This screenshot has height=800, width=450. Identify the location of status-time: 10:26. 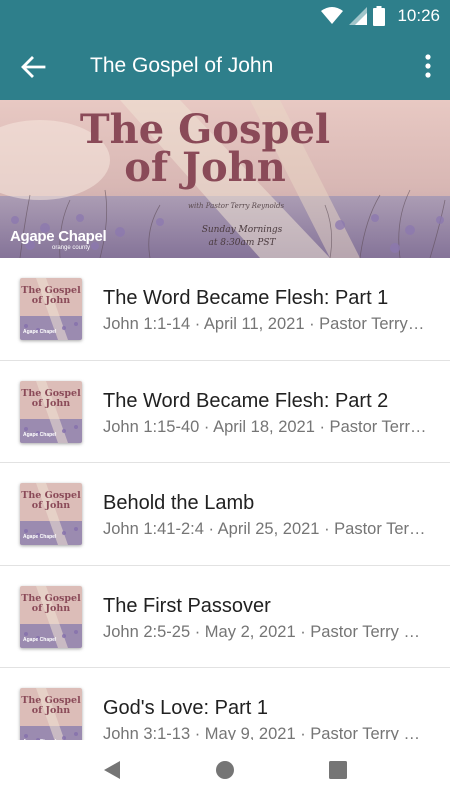
(418, 15).